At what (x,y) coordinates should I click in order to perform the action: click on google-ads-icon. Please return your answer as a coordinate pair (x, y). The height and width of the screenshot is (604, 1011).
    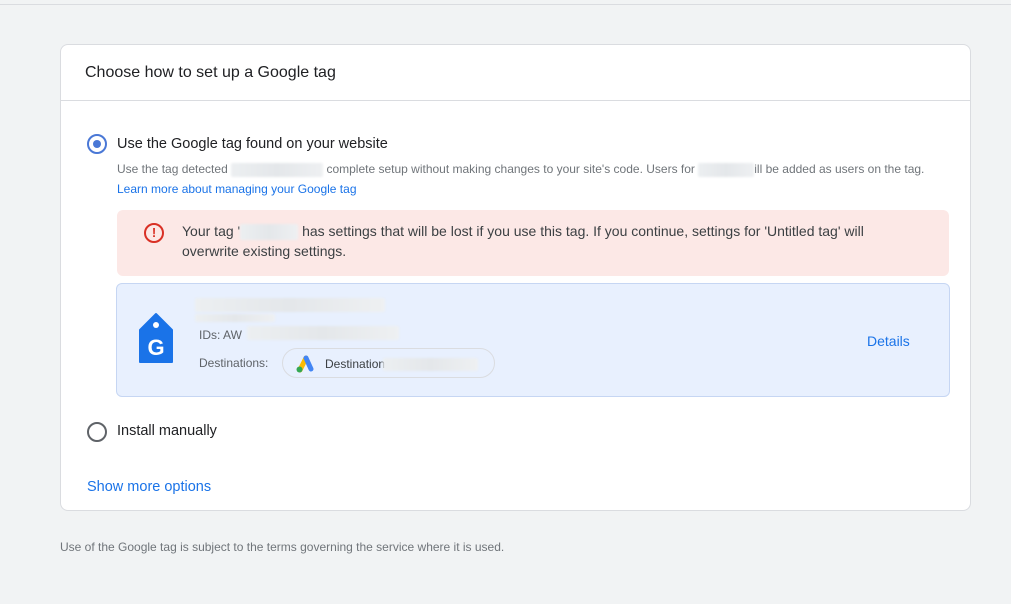
    Looking at the image, I should click on (305, 366).